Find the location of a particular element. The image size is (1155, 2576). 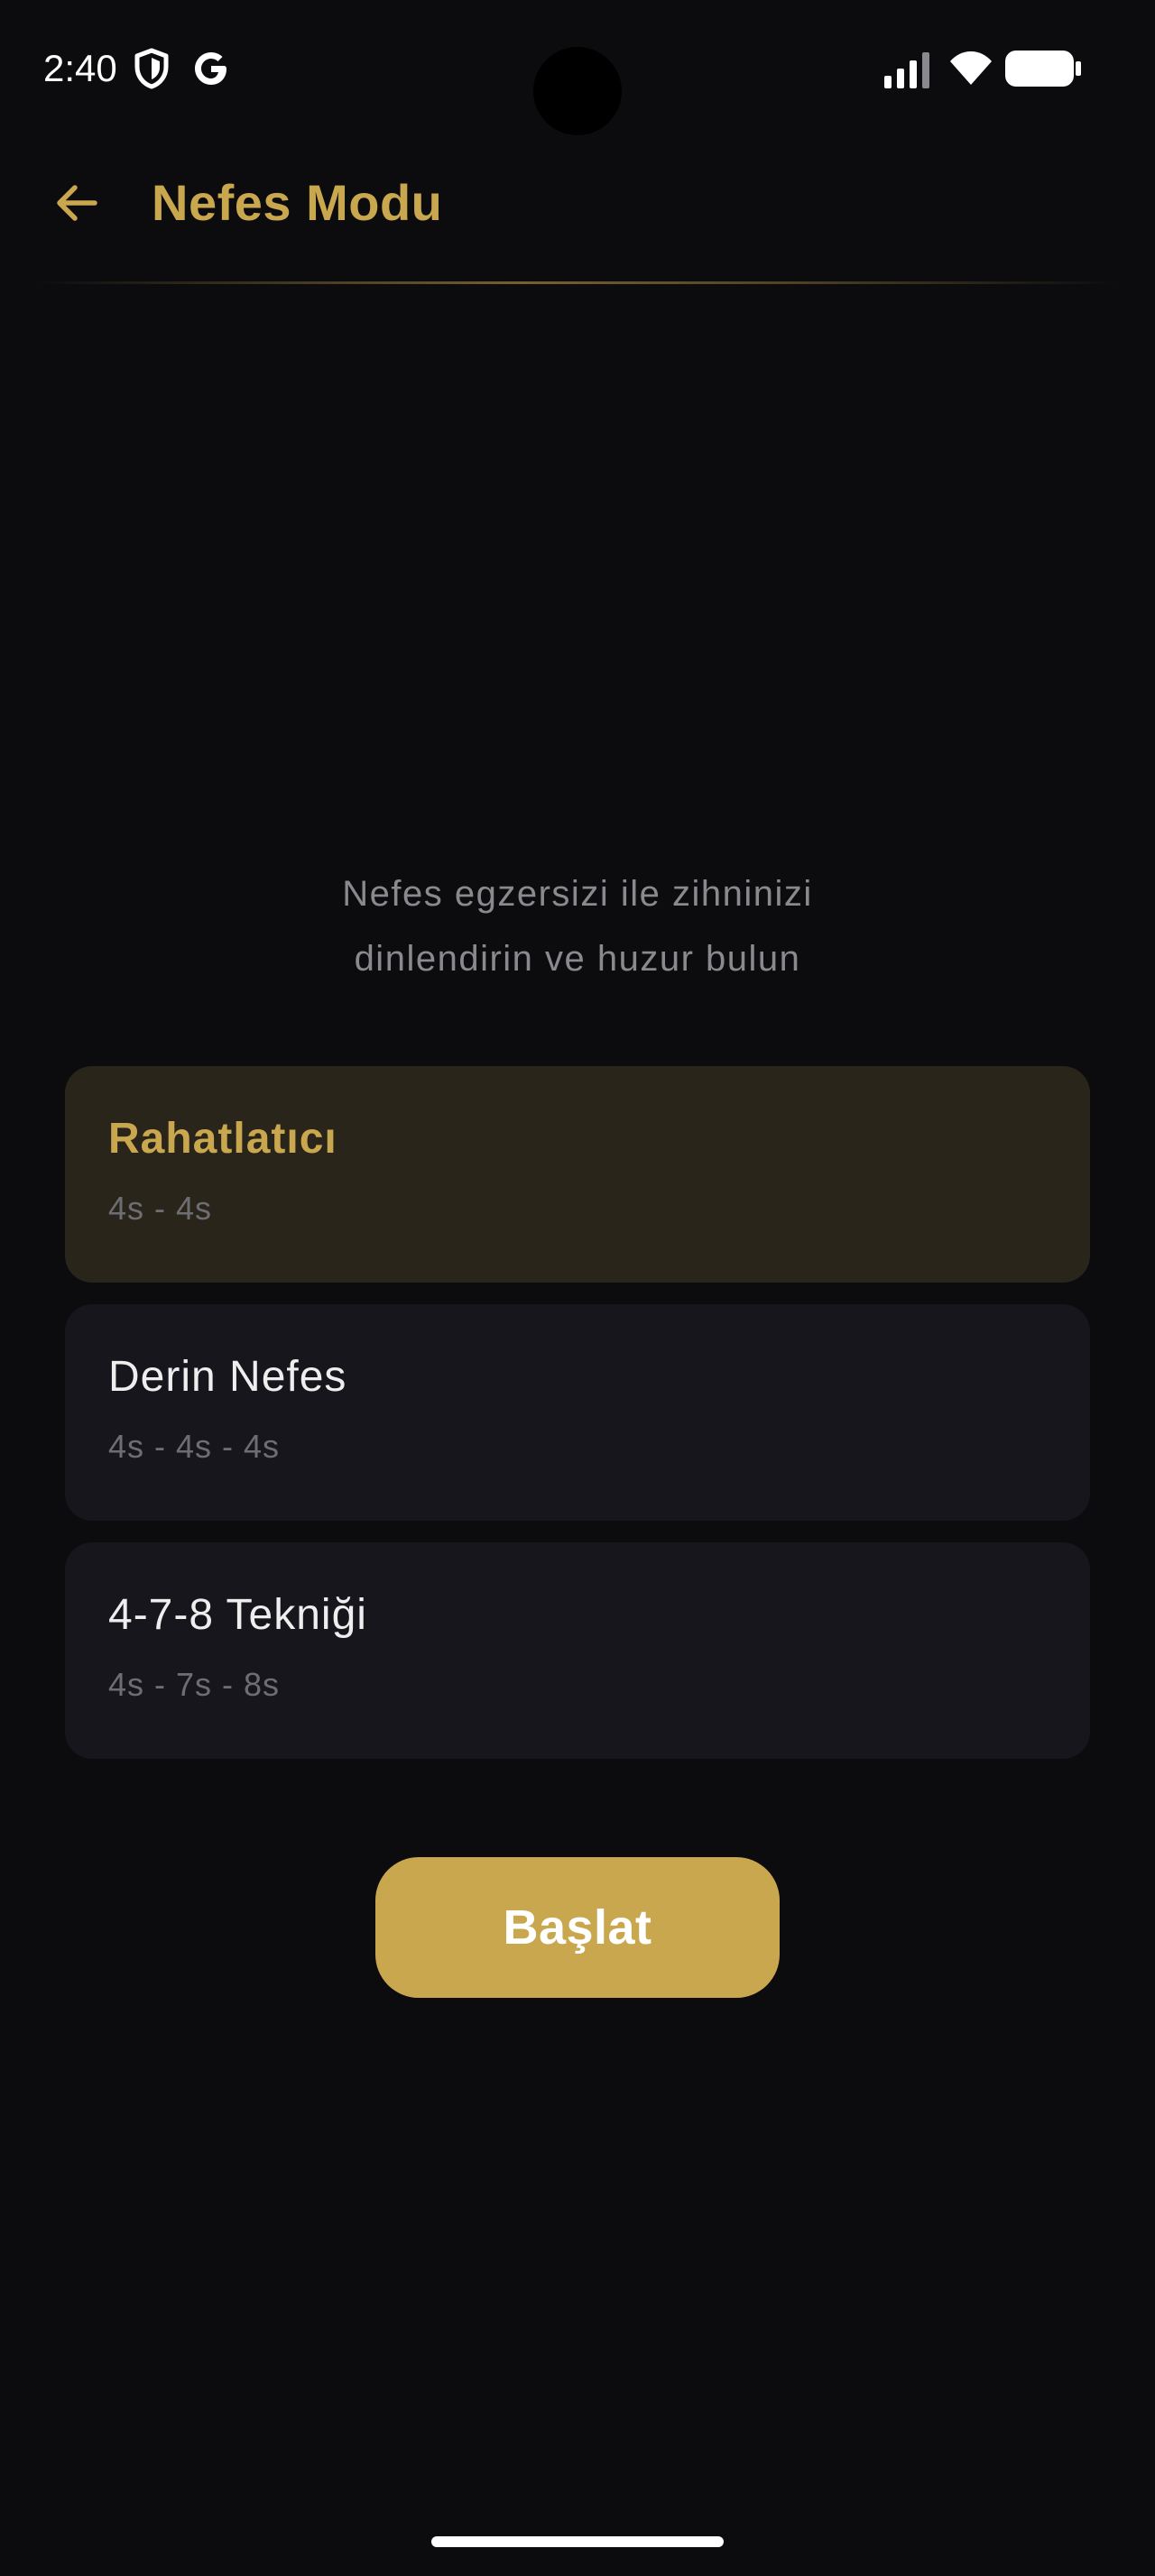

camera-cutout is located at coordinates (577, 91).